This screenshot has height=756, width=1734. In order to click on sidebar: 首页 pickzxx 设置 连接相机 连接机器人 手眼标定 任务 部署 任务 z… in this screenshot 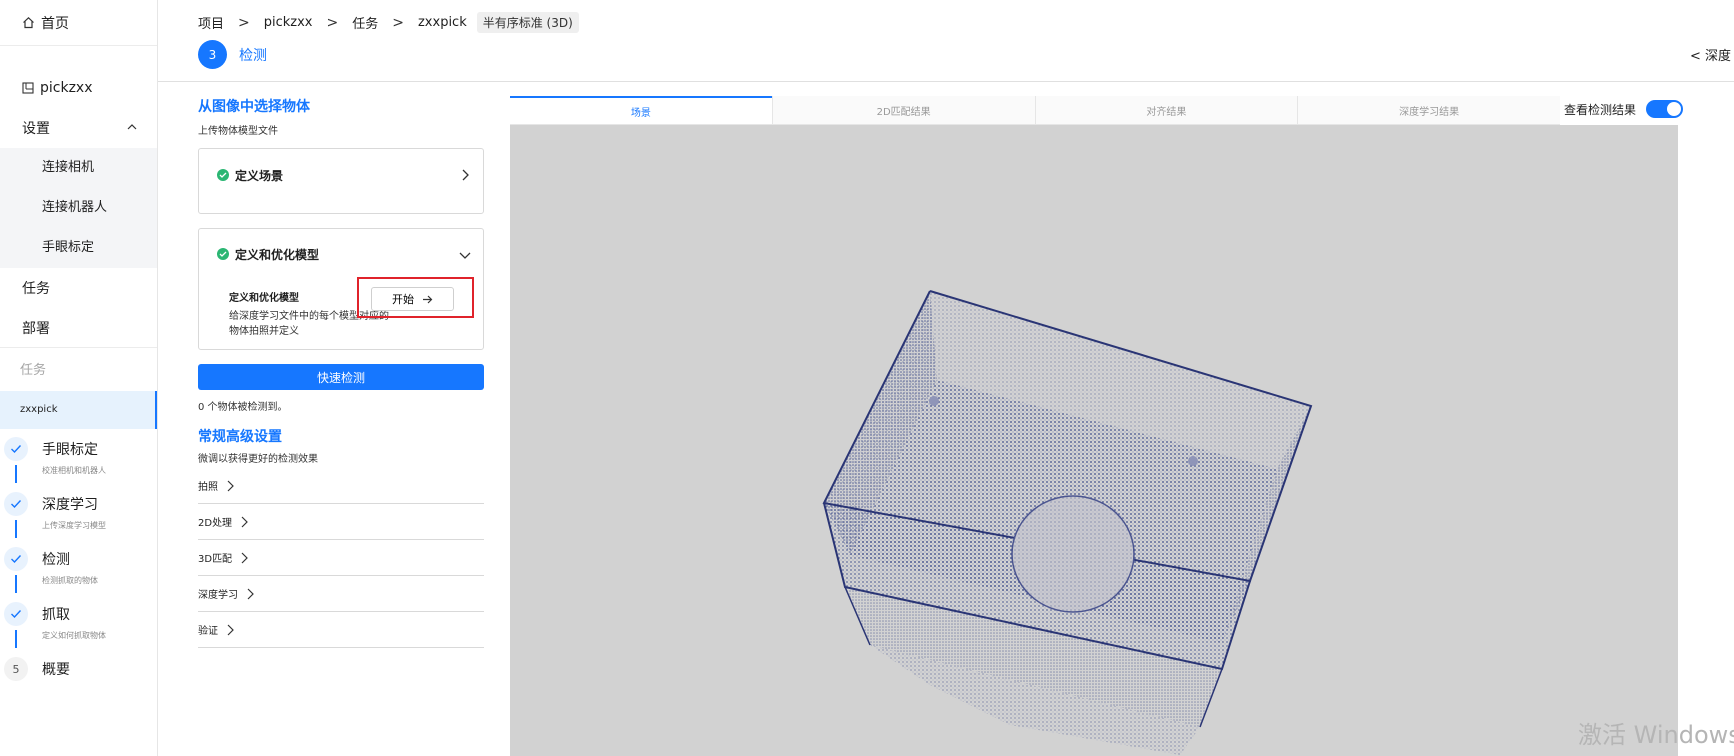, I will do `click(79, 378)`.